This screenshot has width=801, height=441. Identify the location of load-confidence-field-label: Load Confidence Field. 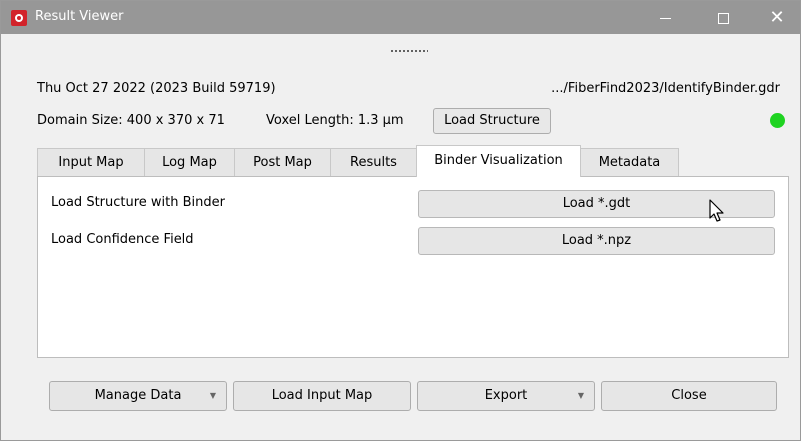
(122, 239).